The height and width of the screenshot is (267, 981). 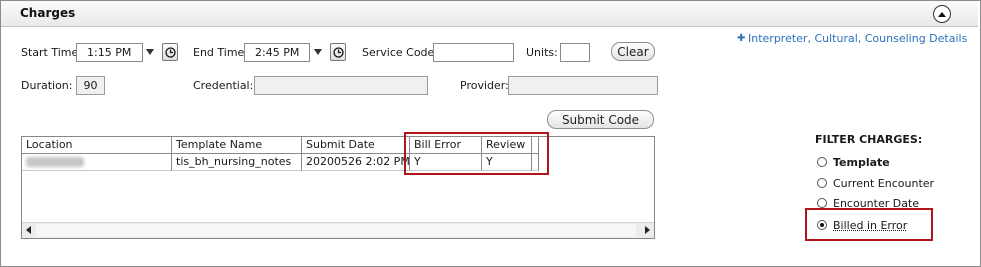 I want to click on column-header-submit-date: Submit Date, so click(x=356, y=145).